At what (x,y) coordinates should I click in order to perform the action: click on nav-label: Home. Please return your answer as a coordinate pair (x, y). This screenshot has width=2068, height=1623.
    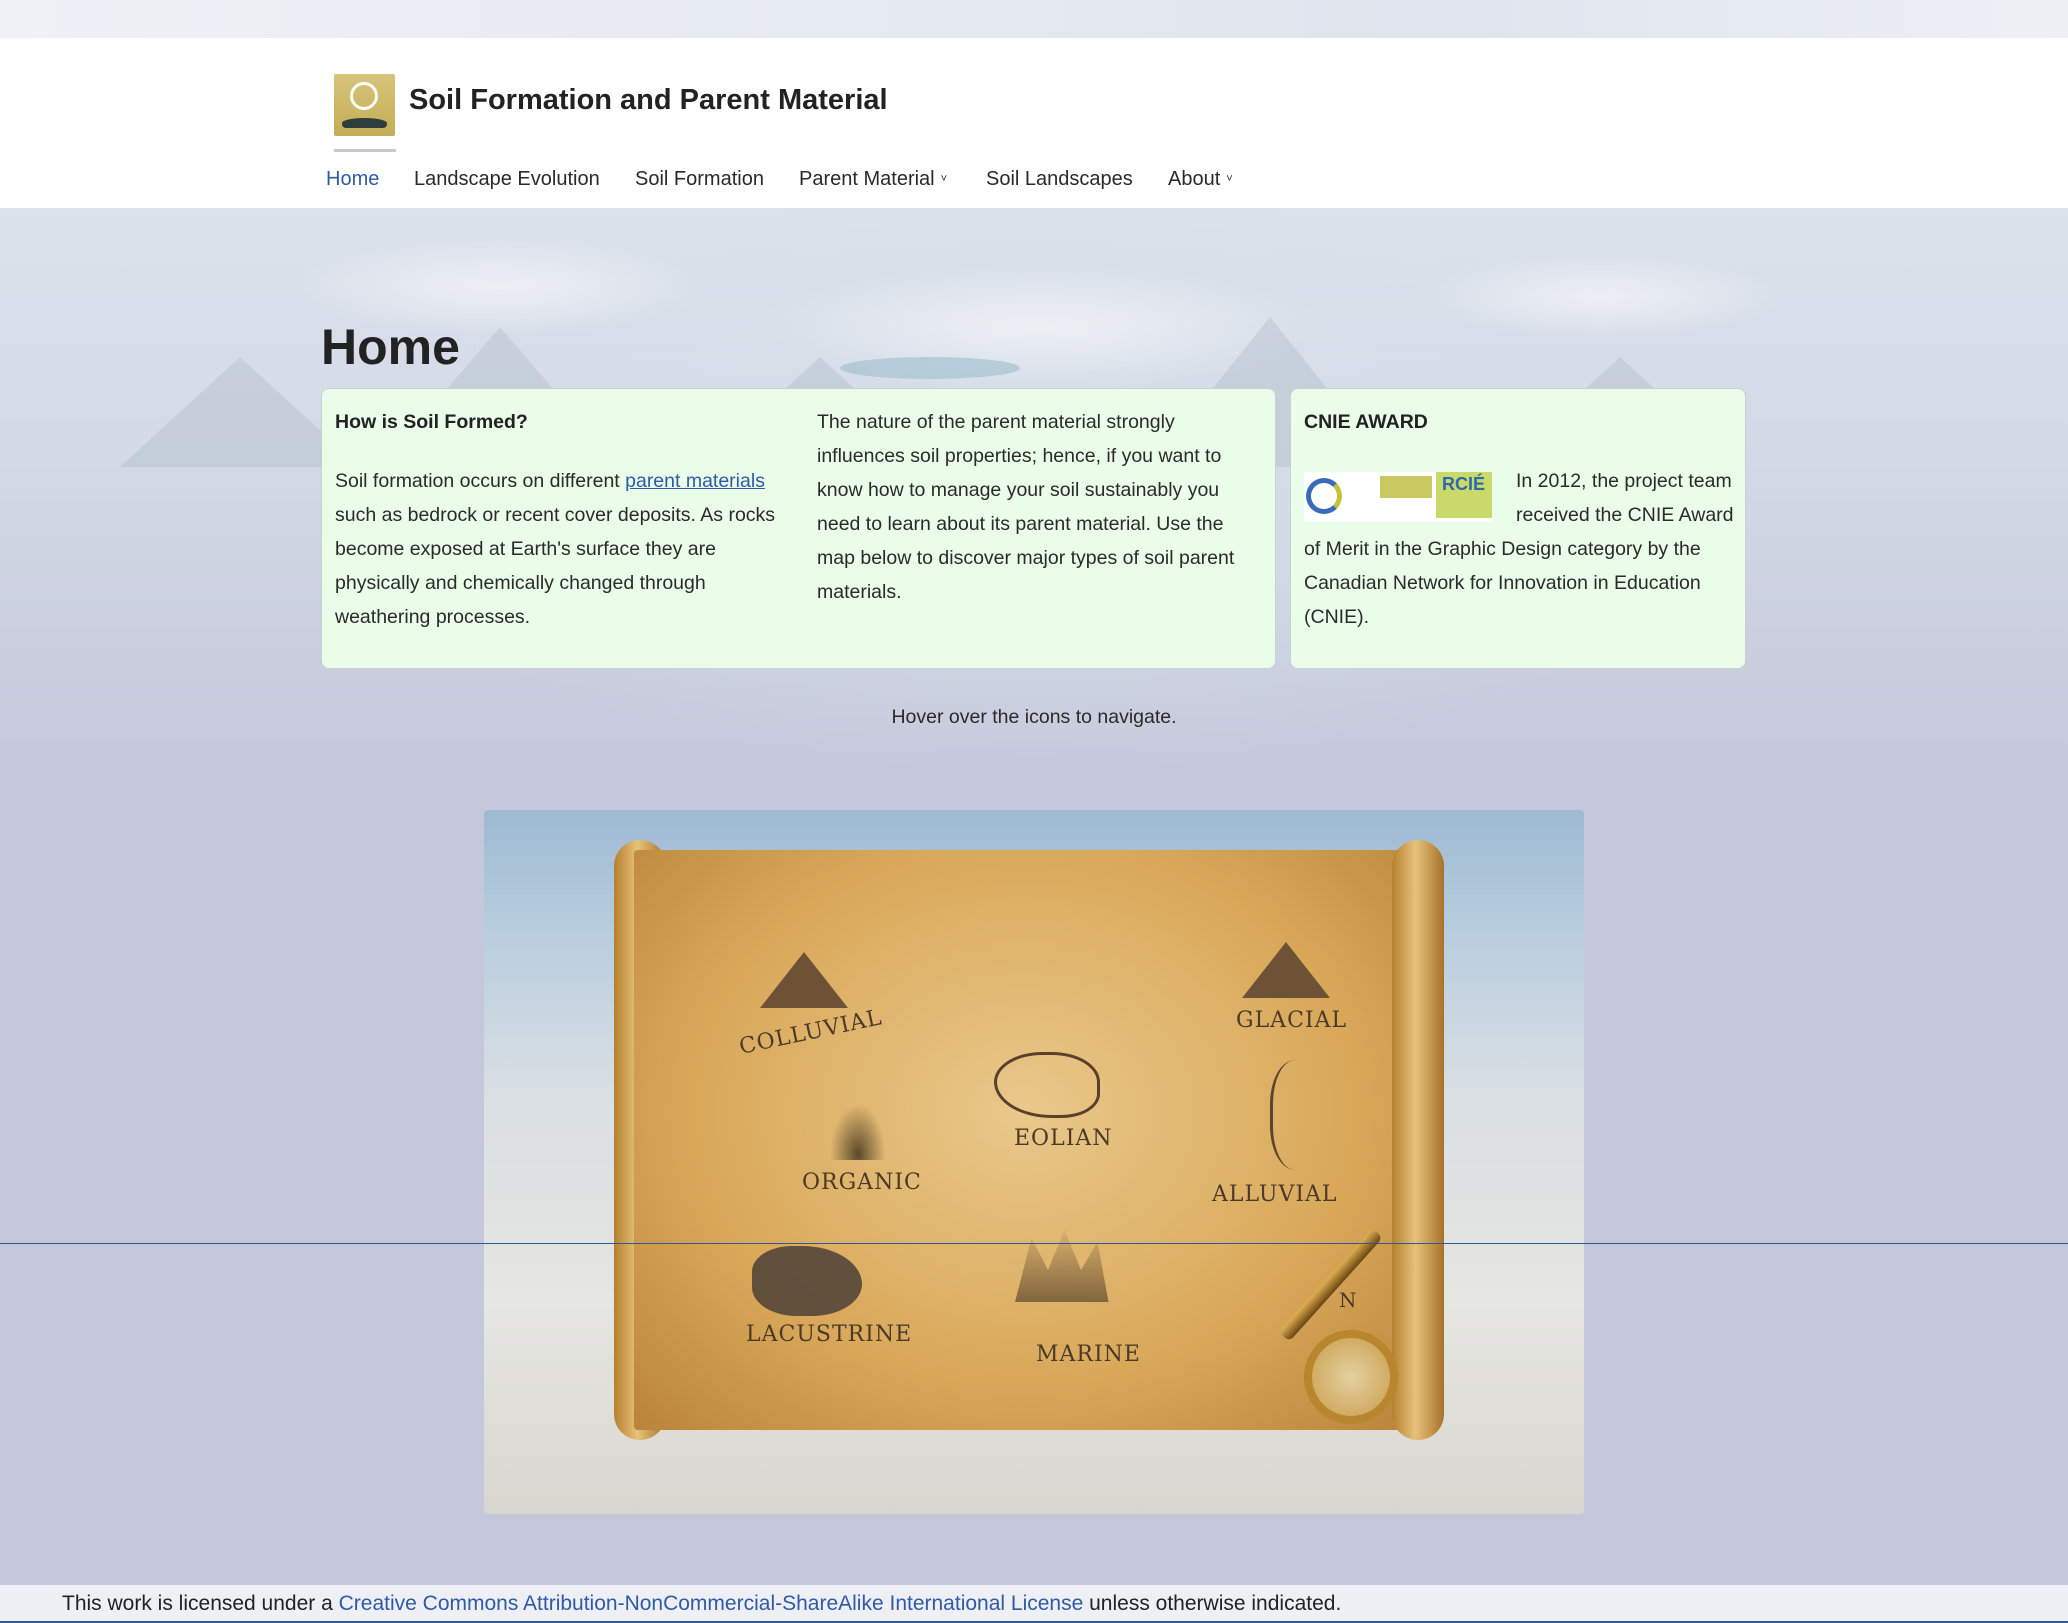
    Looking at the image, I should click on (353, 179).